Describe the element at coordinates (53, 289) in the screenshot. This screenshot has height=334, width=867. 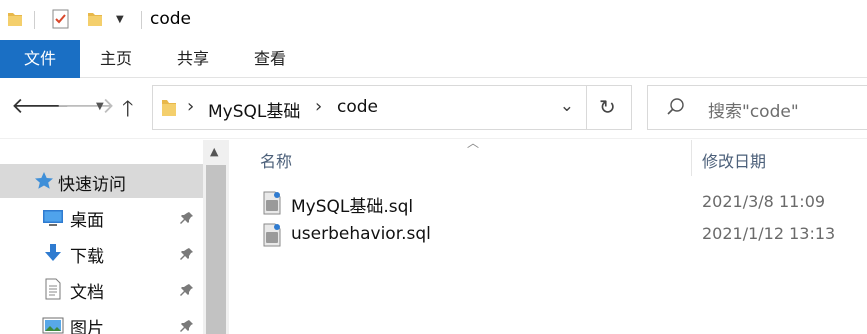
I see `document-icon` at that location.